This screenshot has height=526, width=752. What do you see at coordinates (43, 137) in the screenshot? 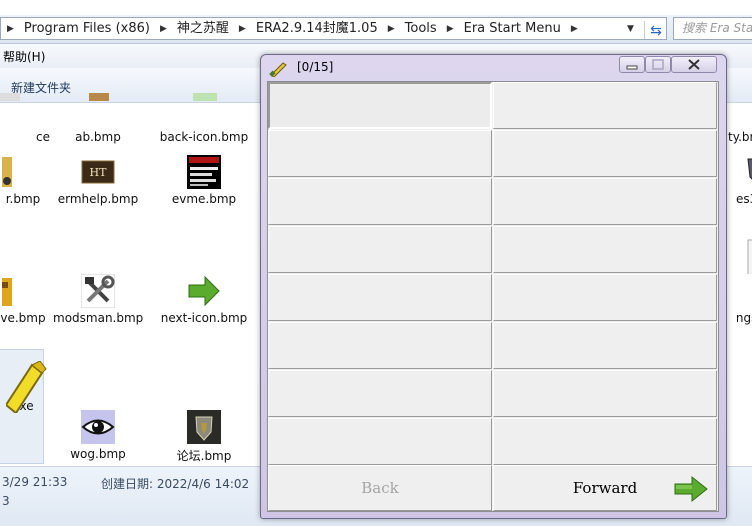
I see `file-label: ce` at bounding box center [43, 137].